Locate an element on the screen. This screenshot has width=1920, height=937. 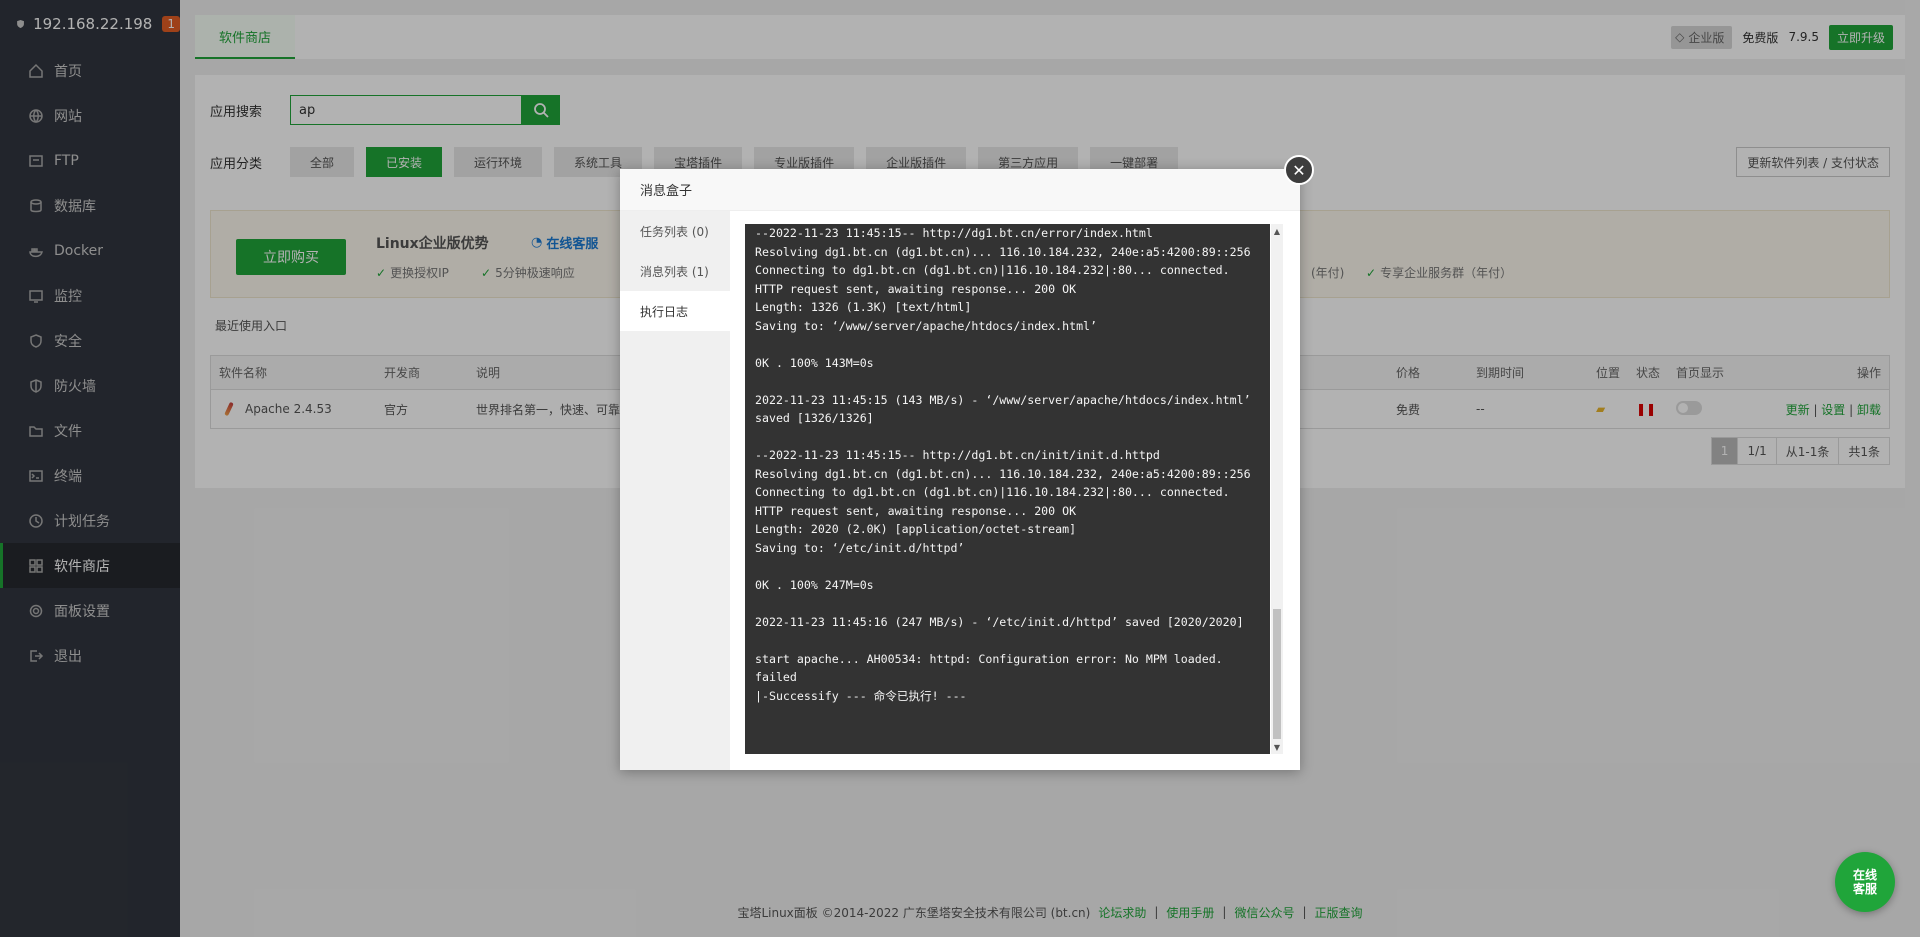
online-chat-button: 在线客服 is located at coordinates (1865, 882).